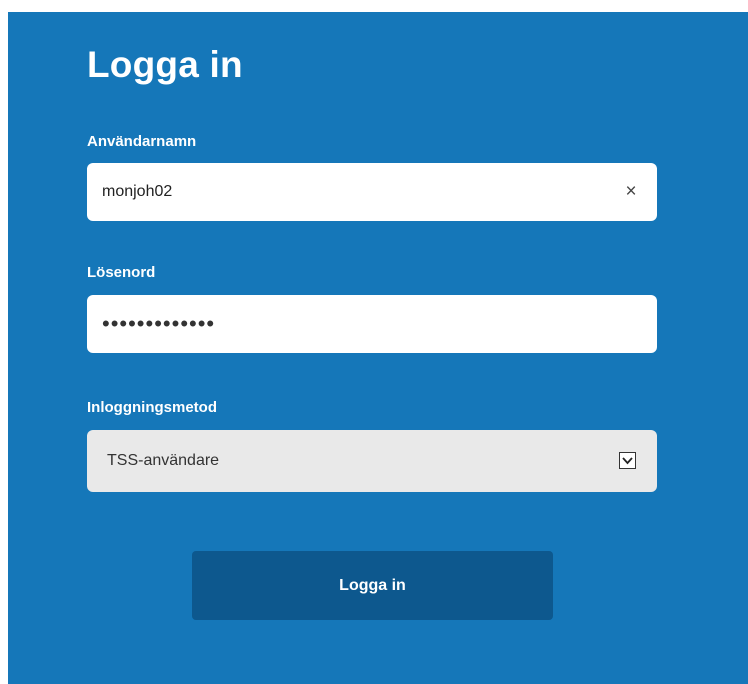  What do you see at coordinates (372, 461) in the screenshot?
I see `login-method-select: TSS-användare` at bounding box center [372, 461].